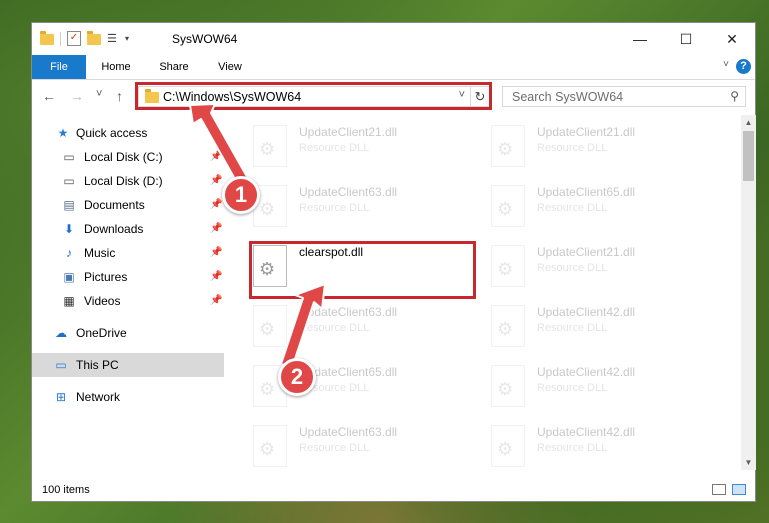 The width and height of the screenshot is (769, 523). What do you see at coordinates (49, 96) in the screenshot?
I see `back-button: ←` at bounding box center [49, 96].